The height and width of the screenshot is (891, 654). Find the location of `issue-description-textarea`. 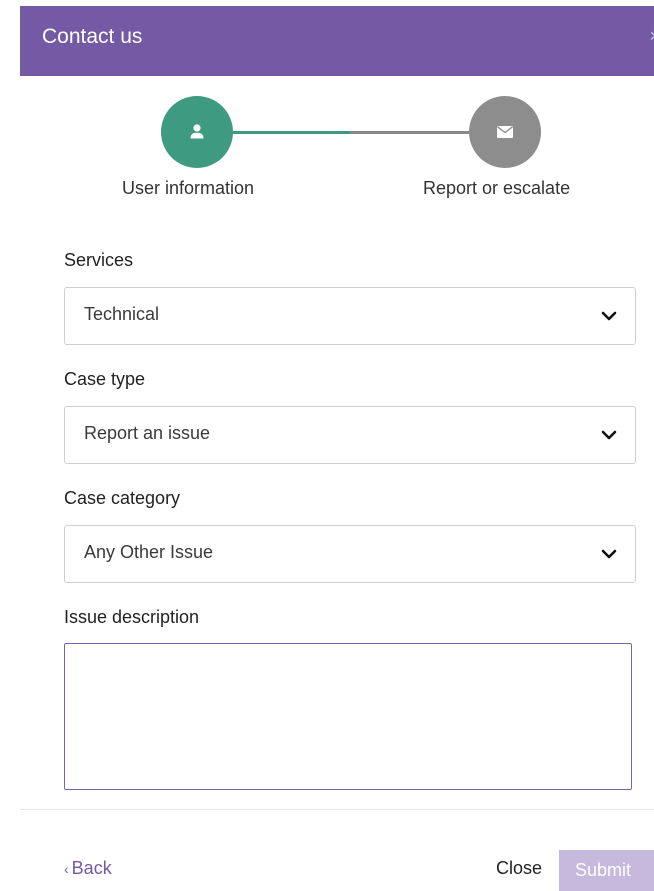

issue-description-textarea is located at coordinates (348, 716).